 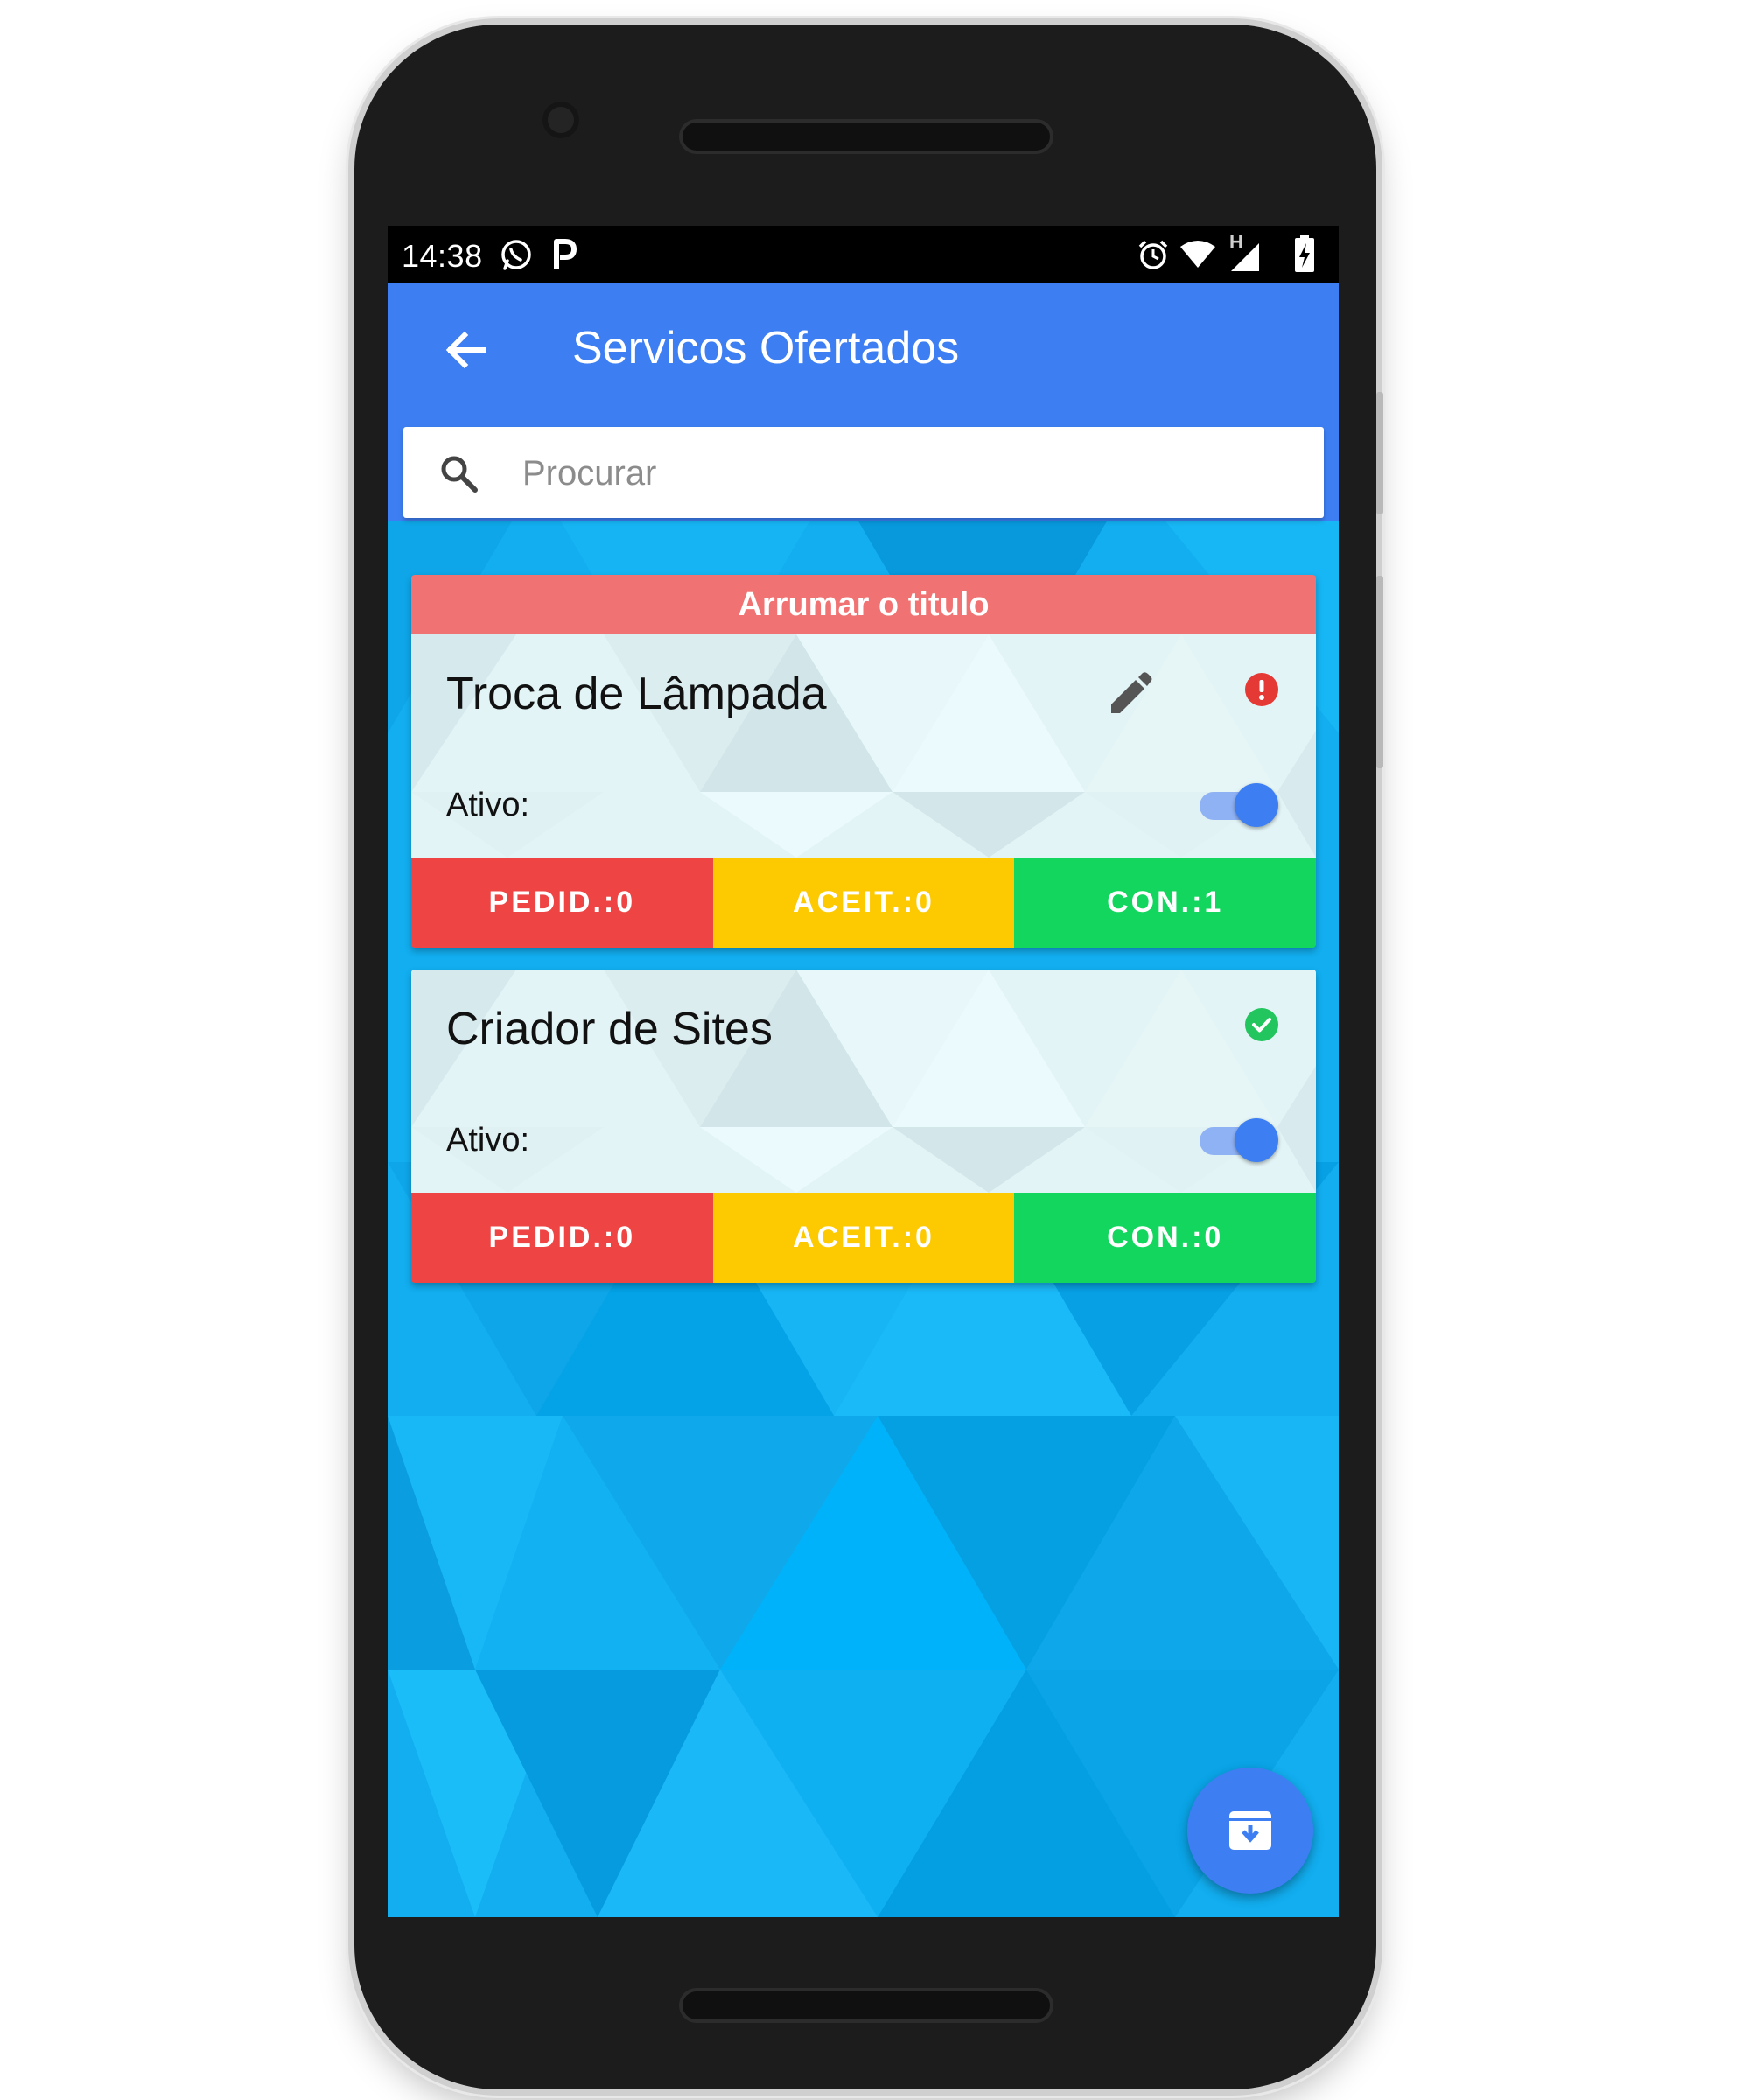 What do you see at coordinates (1197, 254) in the screenshot?
I see `wifi-icon` at bounding box center [1197, 254].